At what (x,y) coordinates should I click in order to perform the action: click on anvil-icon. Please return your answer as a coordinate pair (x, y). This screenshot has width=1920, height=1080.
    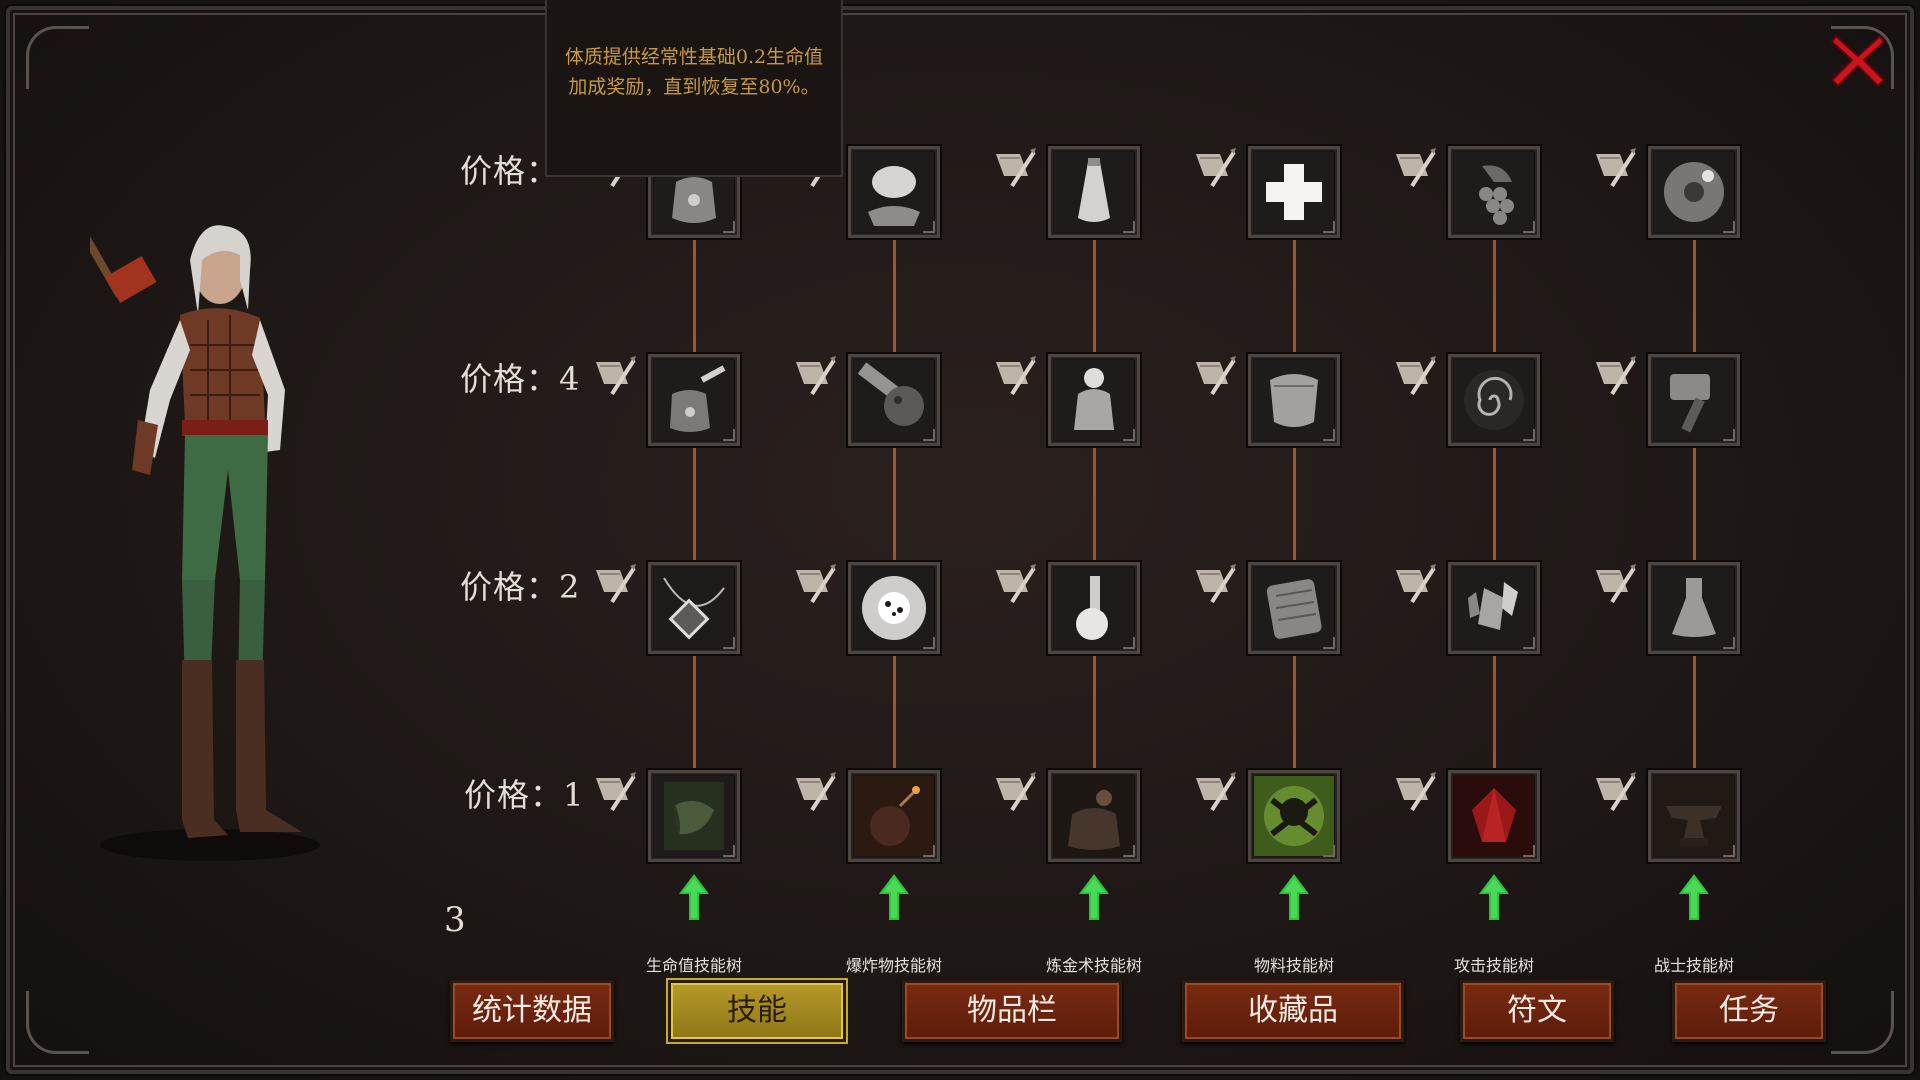
    Looking at the image, I should click on (1694, 816).